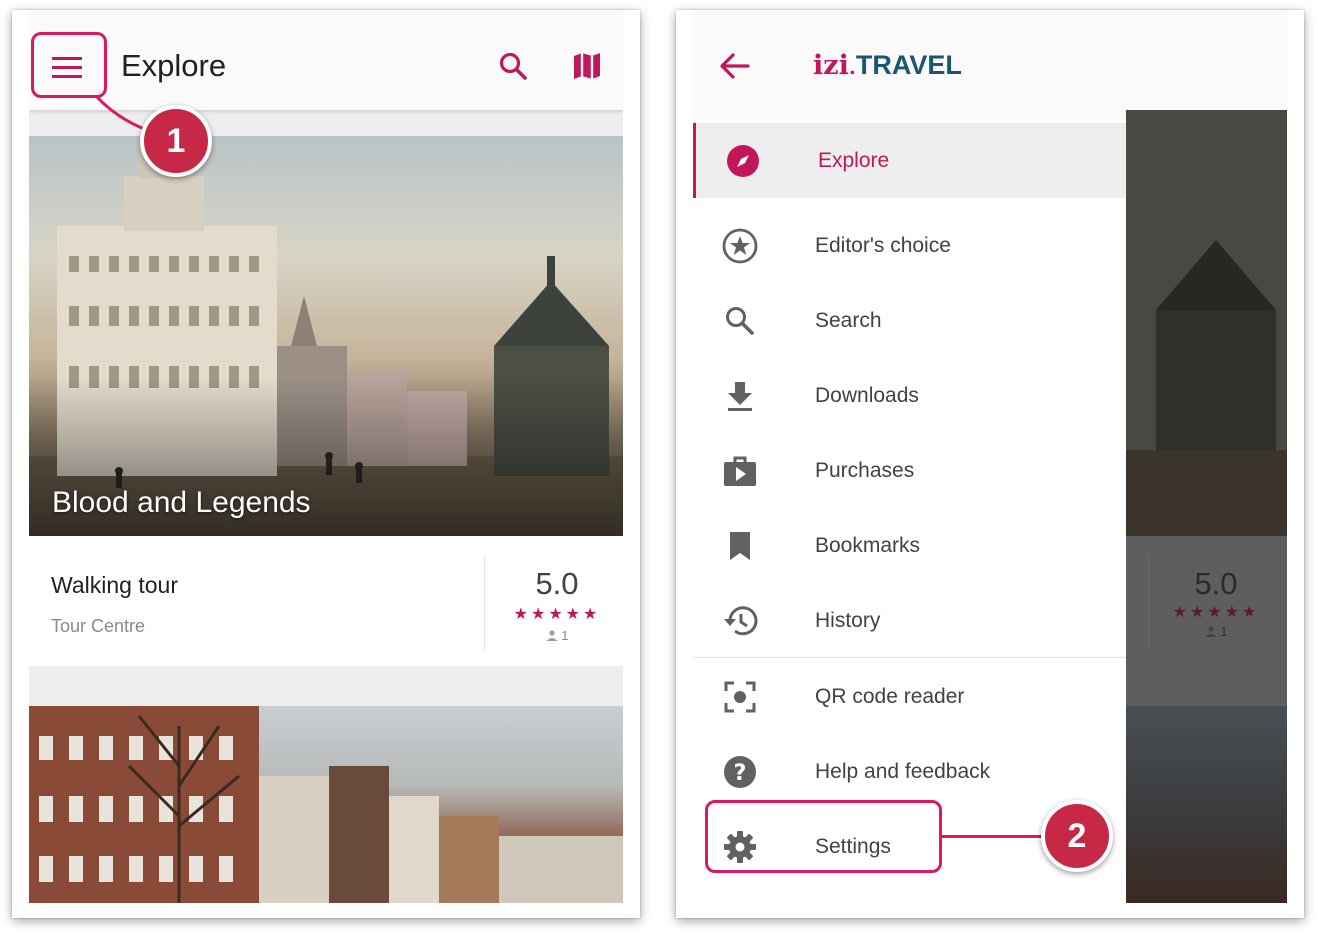 Image resolution: width=1318 pixels, height=952 pixels. I want to click on map-button, so click(587, 66).